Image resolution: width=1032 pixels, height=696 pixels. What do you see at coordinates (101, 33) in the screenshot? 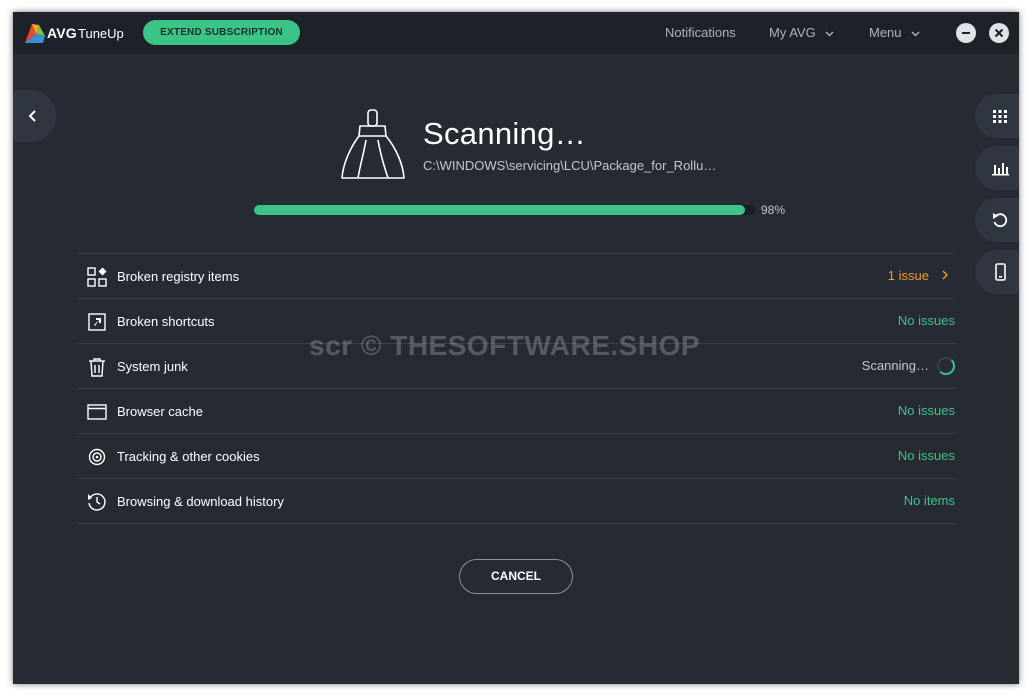
I see `app-name: TuneUp` at bounding box center [101, 33].